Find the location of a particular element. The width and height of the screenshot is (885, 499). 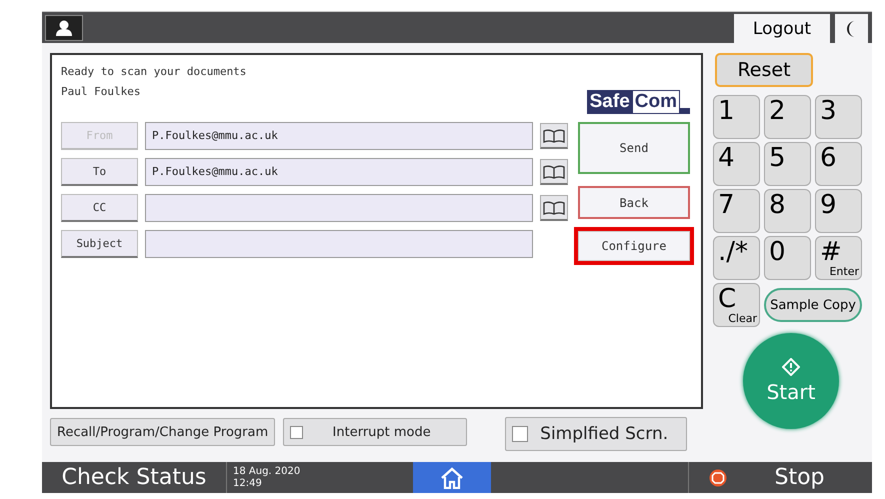

check-status-button: Check Status is located at coordinates (134, 477).